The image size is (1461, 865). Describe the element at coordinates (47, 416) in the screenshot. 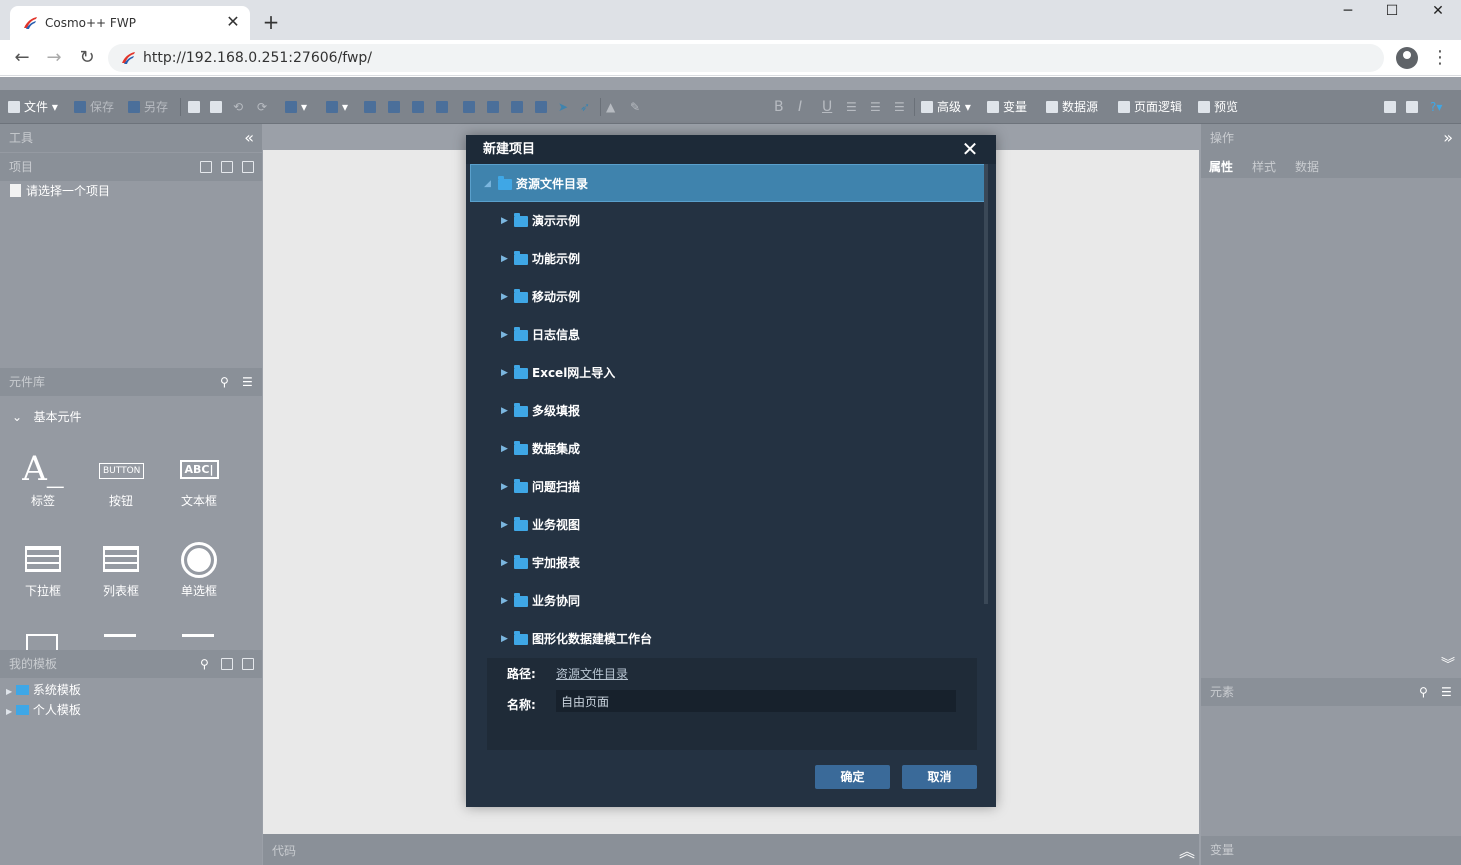

I see `basic-group-header: ⌄ 基本元件` at that location.